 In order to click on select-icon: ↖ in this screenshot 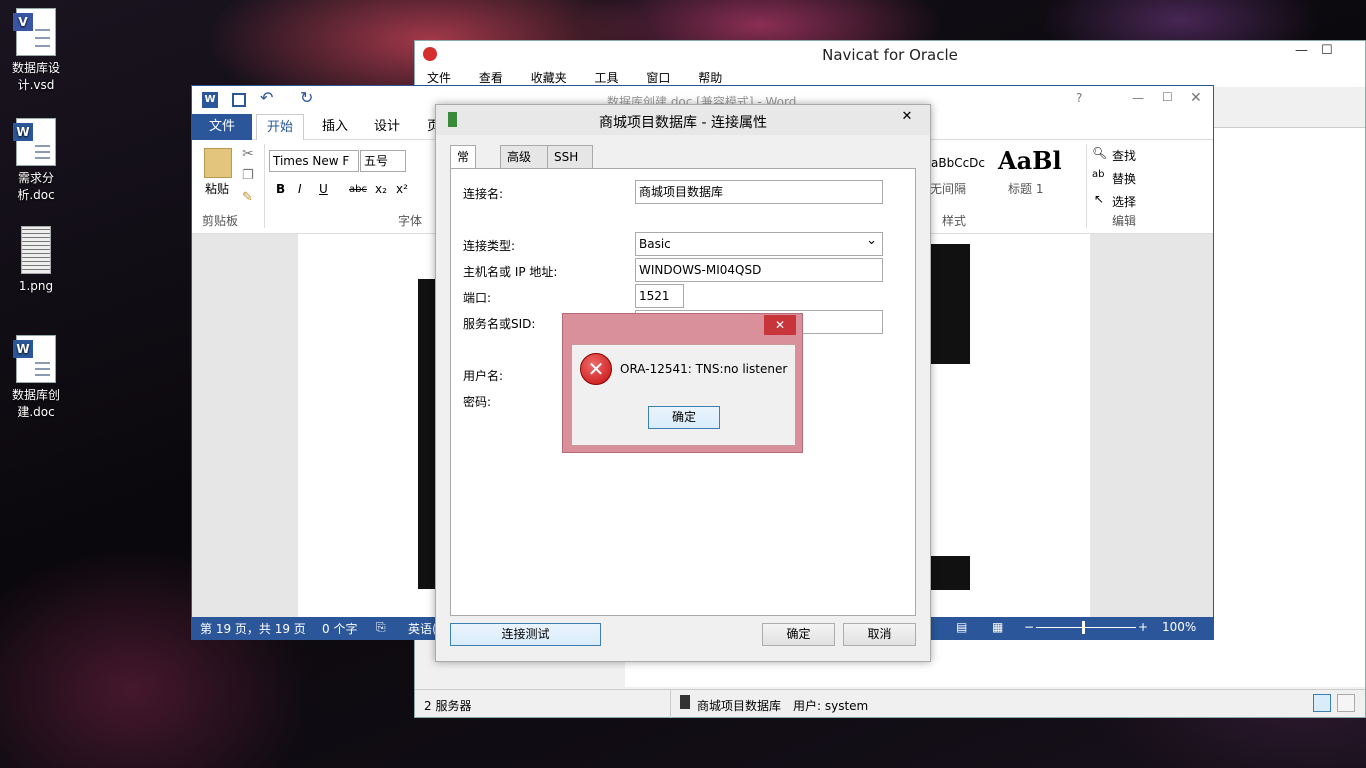, I will do `click(1099, 199)`.